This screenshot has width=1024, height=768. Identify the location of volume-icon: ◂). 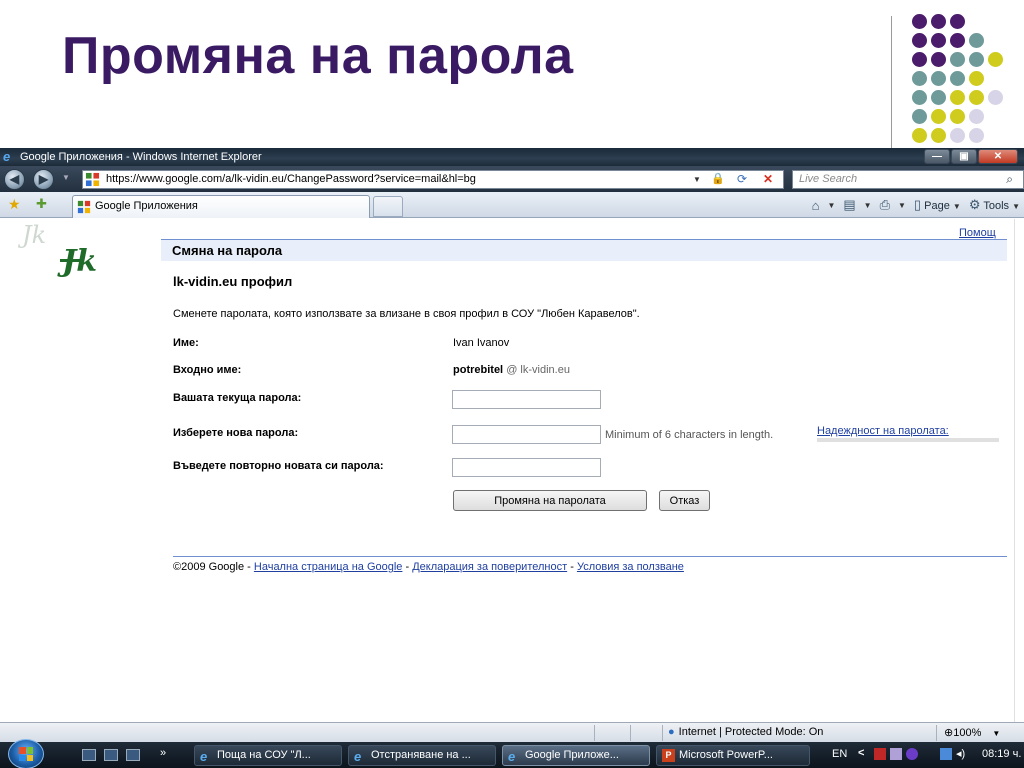
(960, 753).